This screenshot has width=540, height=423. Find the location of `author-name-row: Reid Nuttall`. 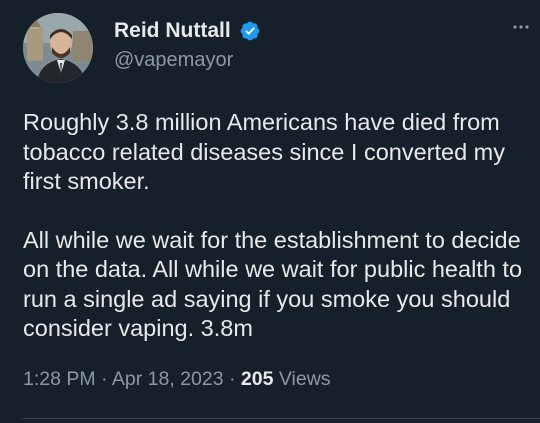

author-name-row: Reid Nuttall is located at coordinates (187, 31).